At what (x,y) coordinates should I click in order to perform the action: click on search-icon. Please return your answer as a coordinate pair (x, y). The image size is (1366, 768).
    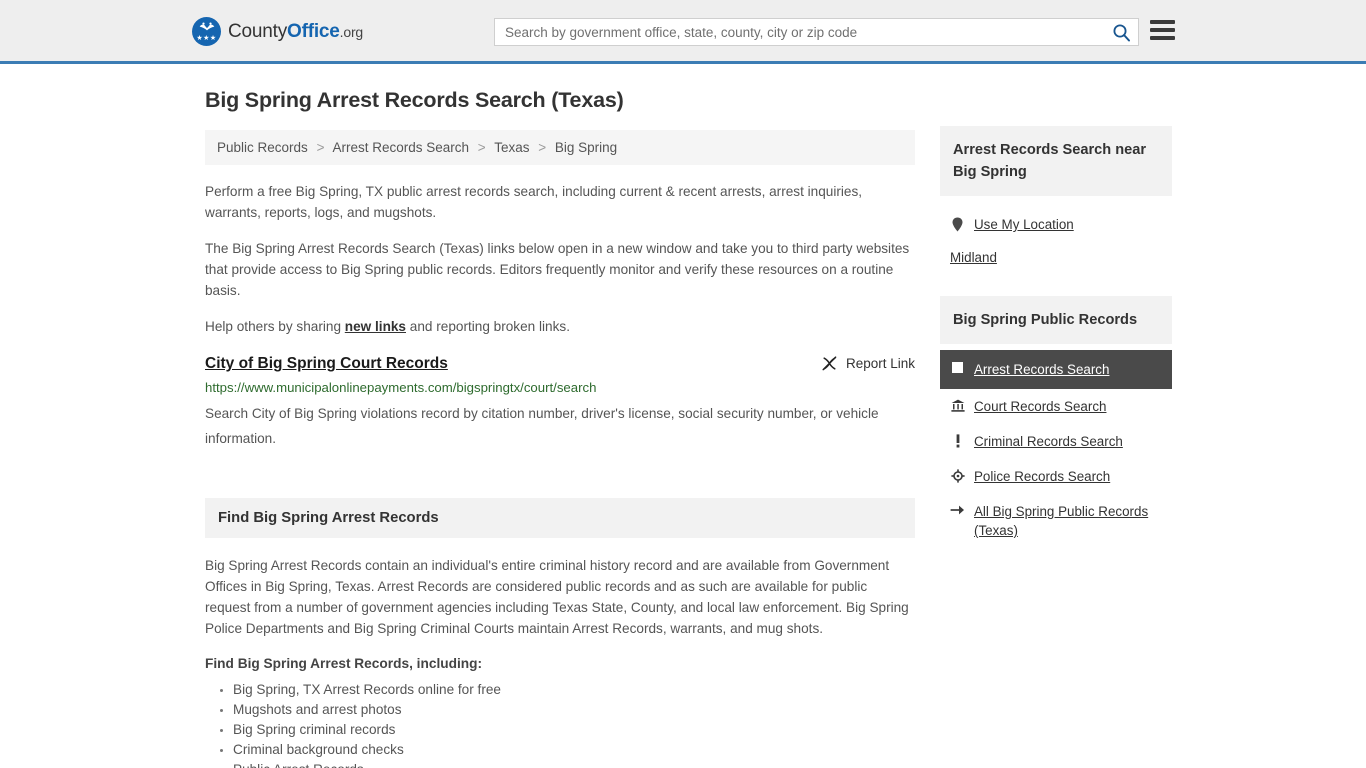
    Looking at the image, I should click on (1121, 32).